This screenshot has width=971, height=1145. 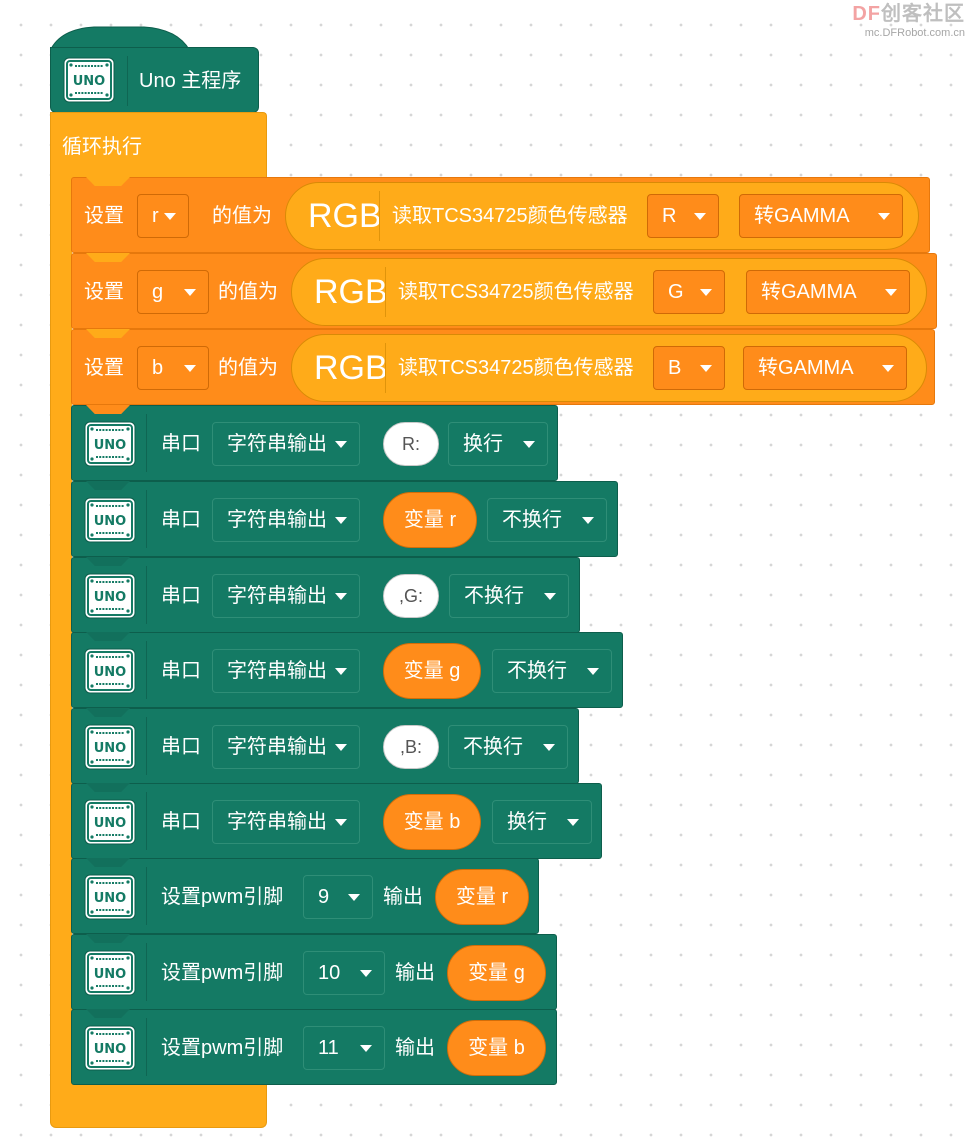 I want to click on rgb-sensor-reporter: RGB 读取TCS34725颜色传感器 G 转GAMMA, so click(x=609, y=292).